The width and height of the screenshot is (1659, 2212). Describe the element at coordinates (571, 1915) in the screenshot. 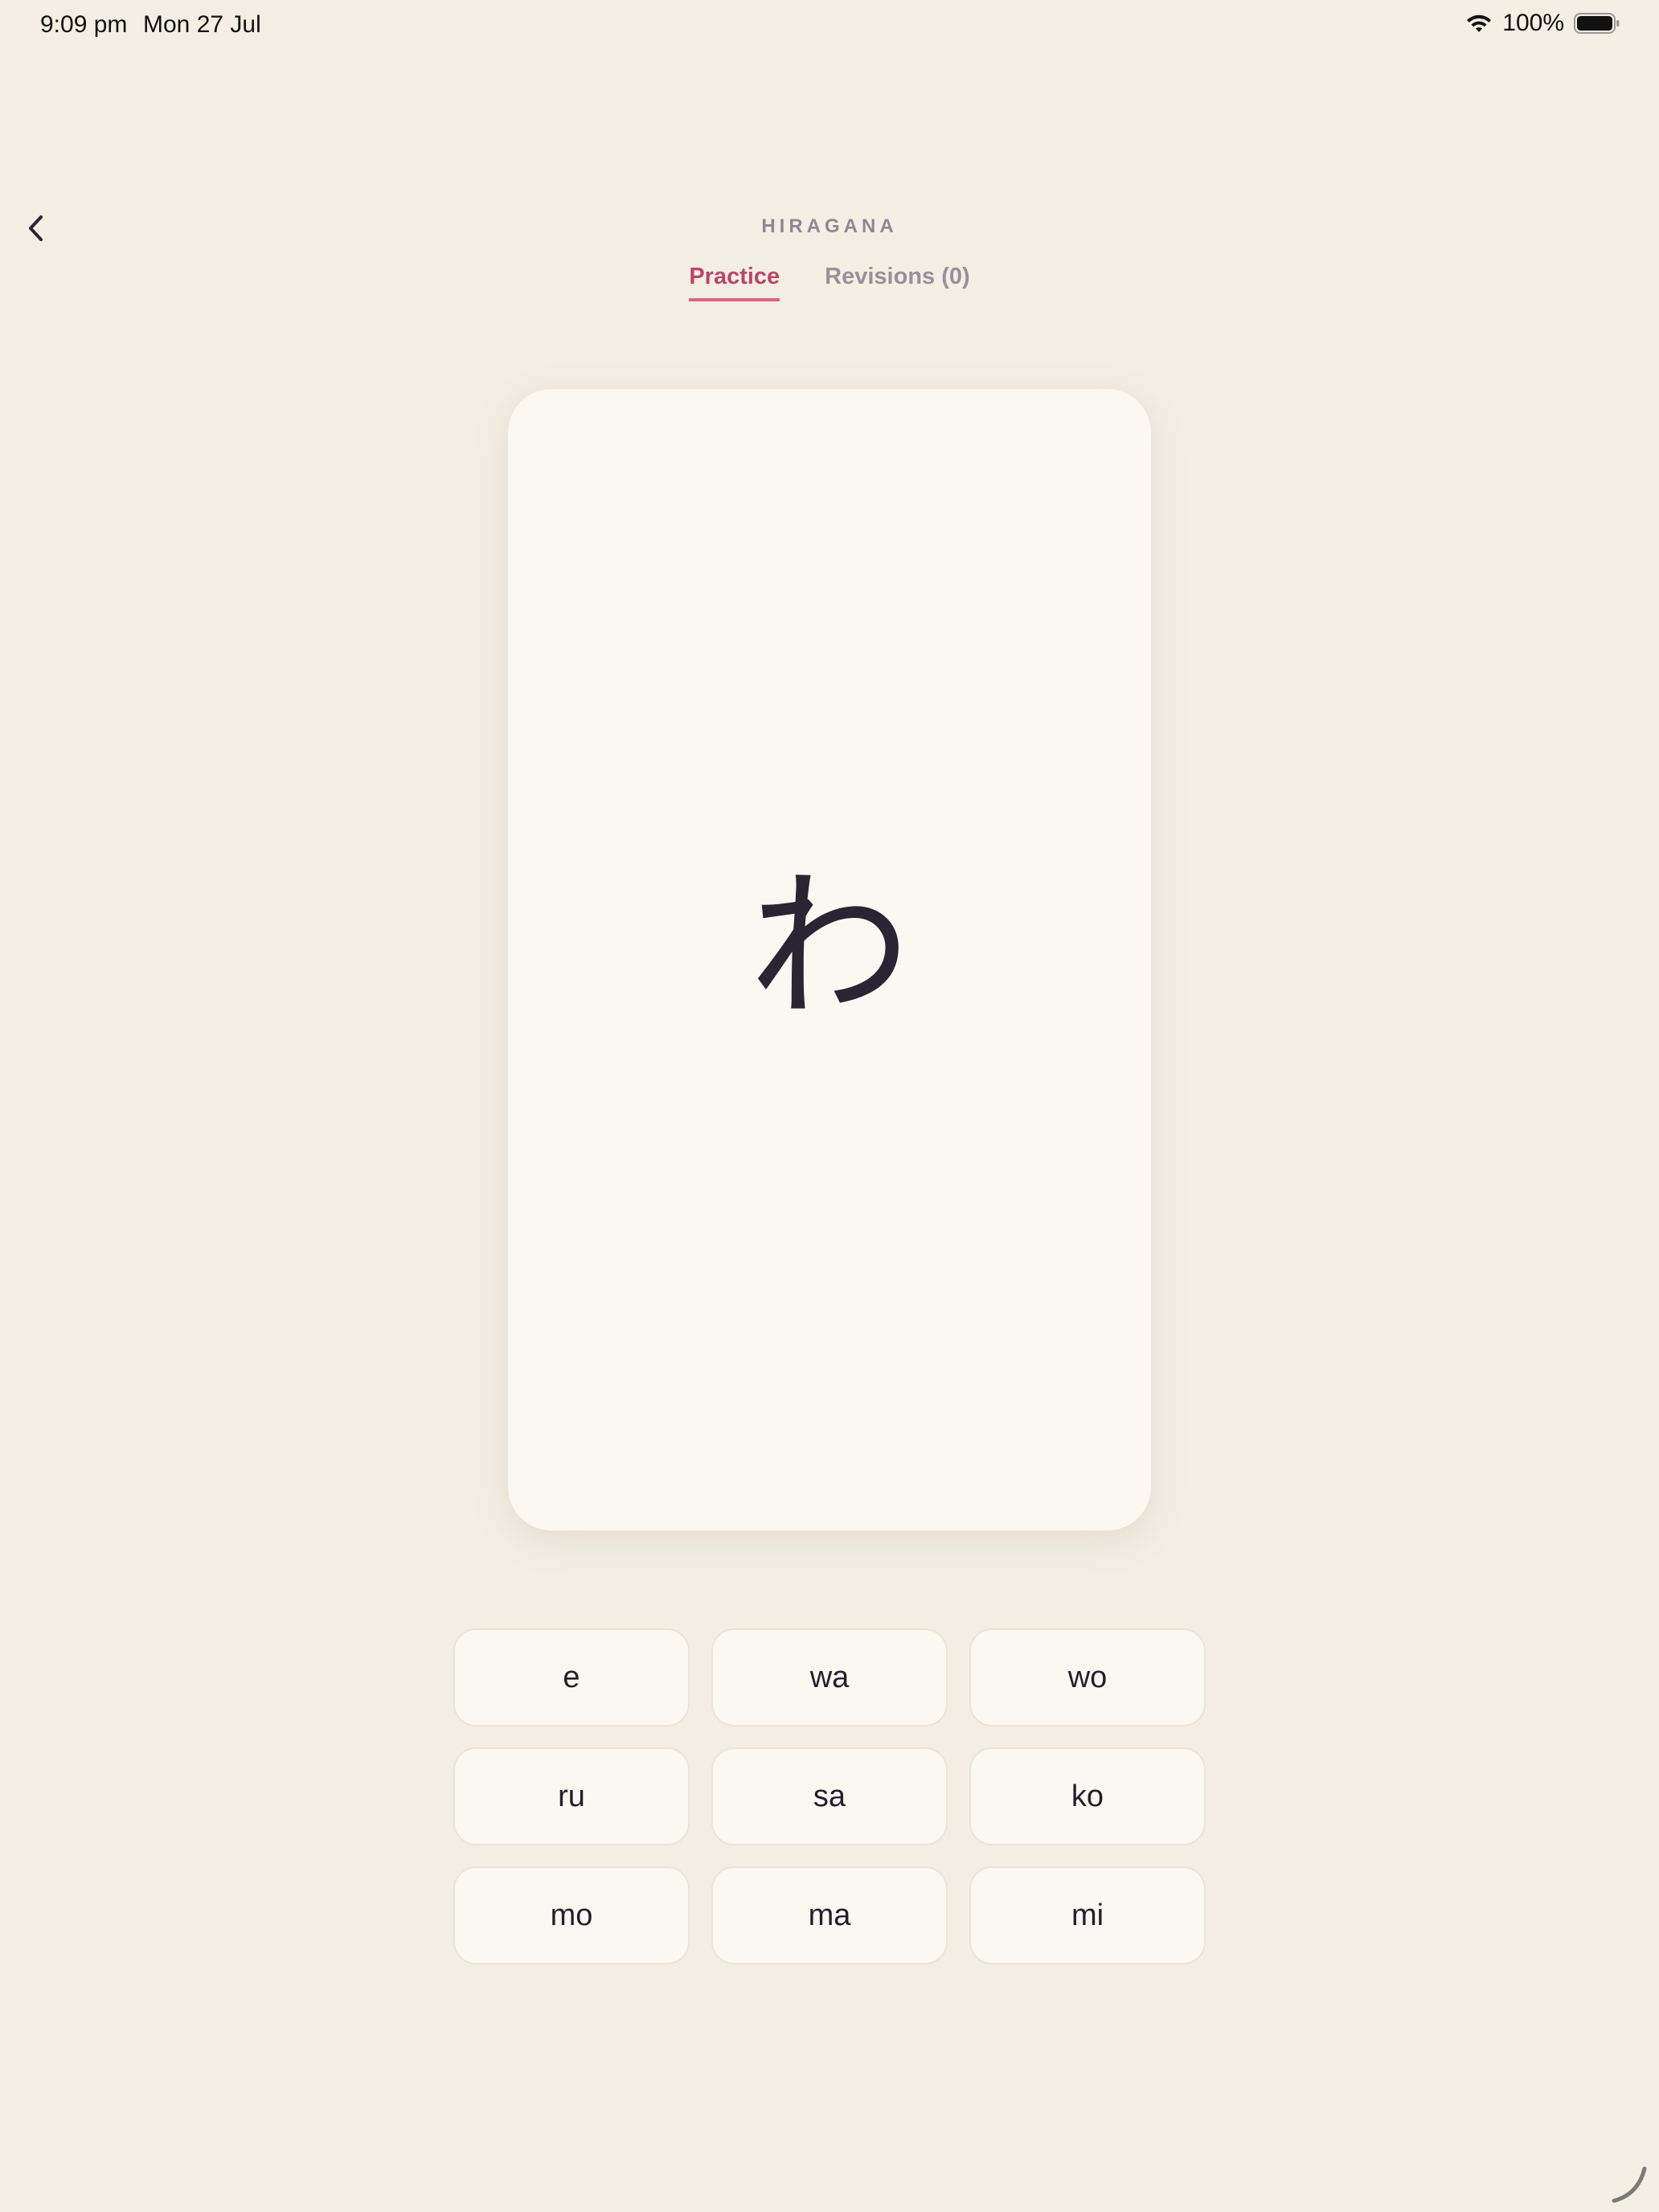

I see `answer-button-mo: mo` at that location.